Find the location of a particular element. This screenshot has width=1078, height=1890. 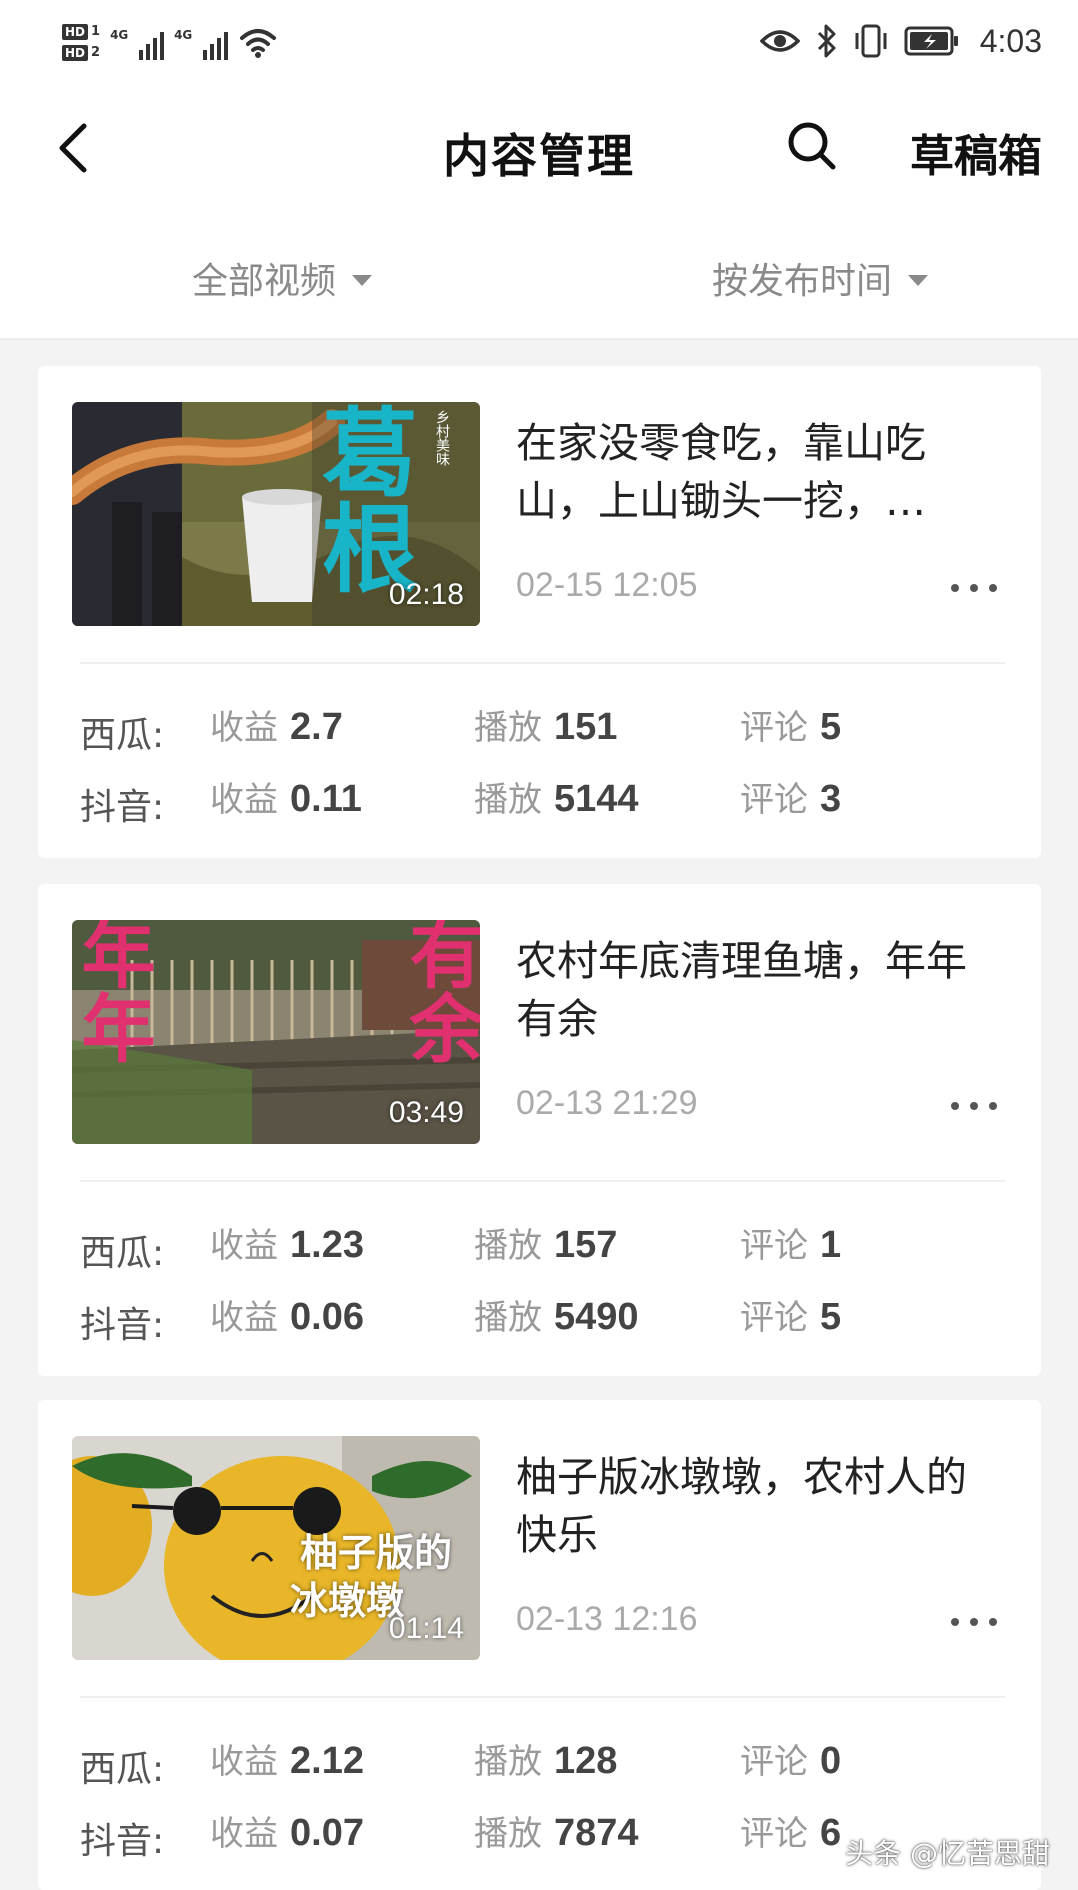

status-left: HD 1 HD 2 4G 4G is located at coordinates (170, 42).